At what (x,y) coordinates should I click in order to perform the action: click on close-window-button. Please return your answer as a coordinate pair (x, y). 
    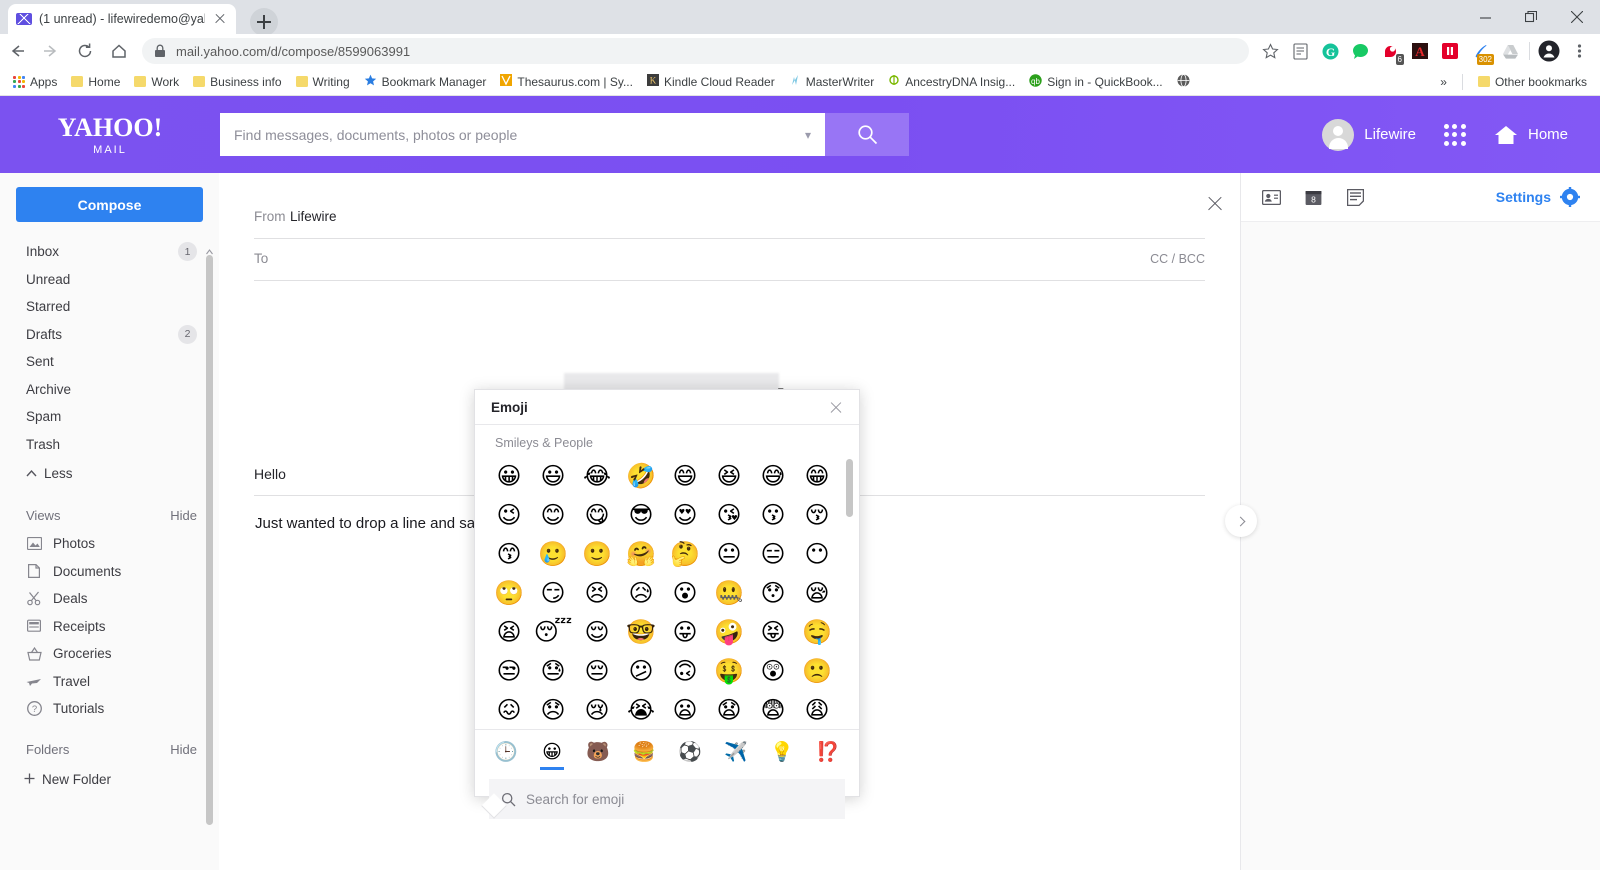
    Looking at the image, I should click on (1577, 17).